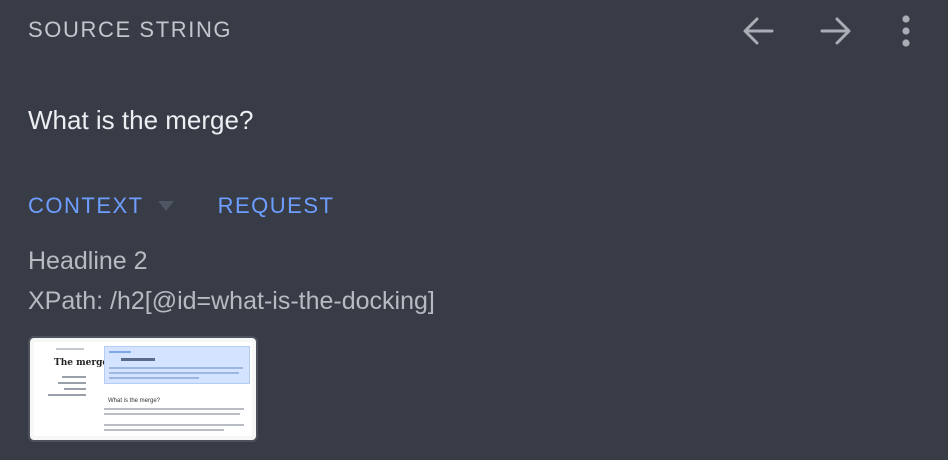 The image size is (948, 460). What do you see at coordinates (141, 120) in the screenshot?
I see `source-string-text: What is the merge?` at bounding box center [141, 120].